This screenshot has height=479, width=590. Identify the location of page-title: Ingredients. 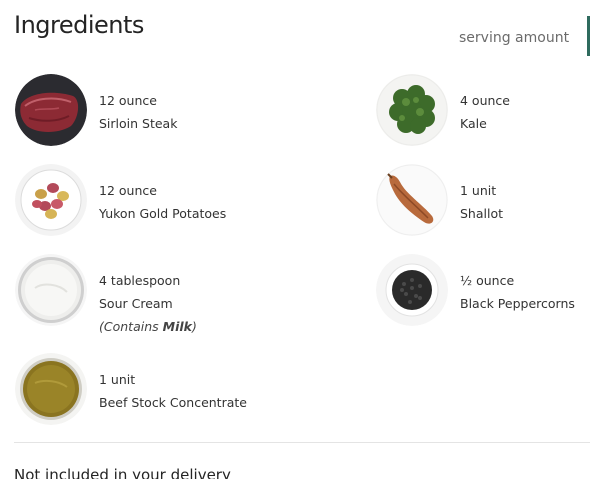
(79, 25).